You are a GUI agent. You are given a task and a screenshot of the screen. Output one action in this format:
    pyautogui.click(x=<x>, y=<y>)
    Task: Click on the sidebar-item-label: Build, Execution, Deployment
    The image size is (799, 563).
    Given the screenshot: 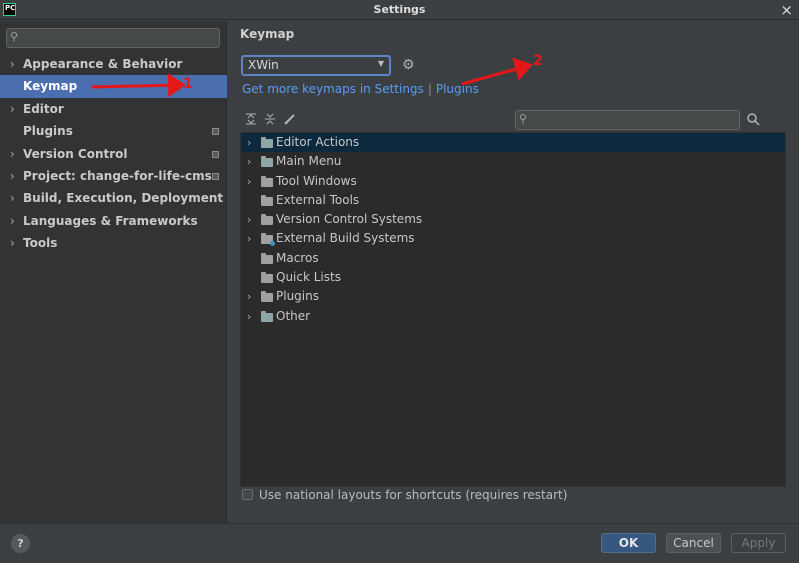 What is the action you would take?
    pyautogui.click(x=123, y=198)
    